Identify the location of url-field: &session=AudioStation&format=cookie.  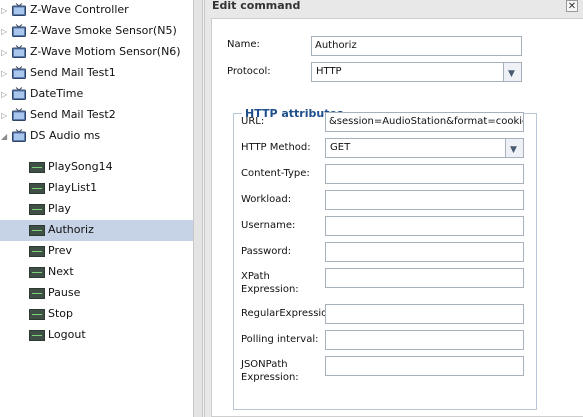
(424, 122).